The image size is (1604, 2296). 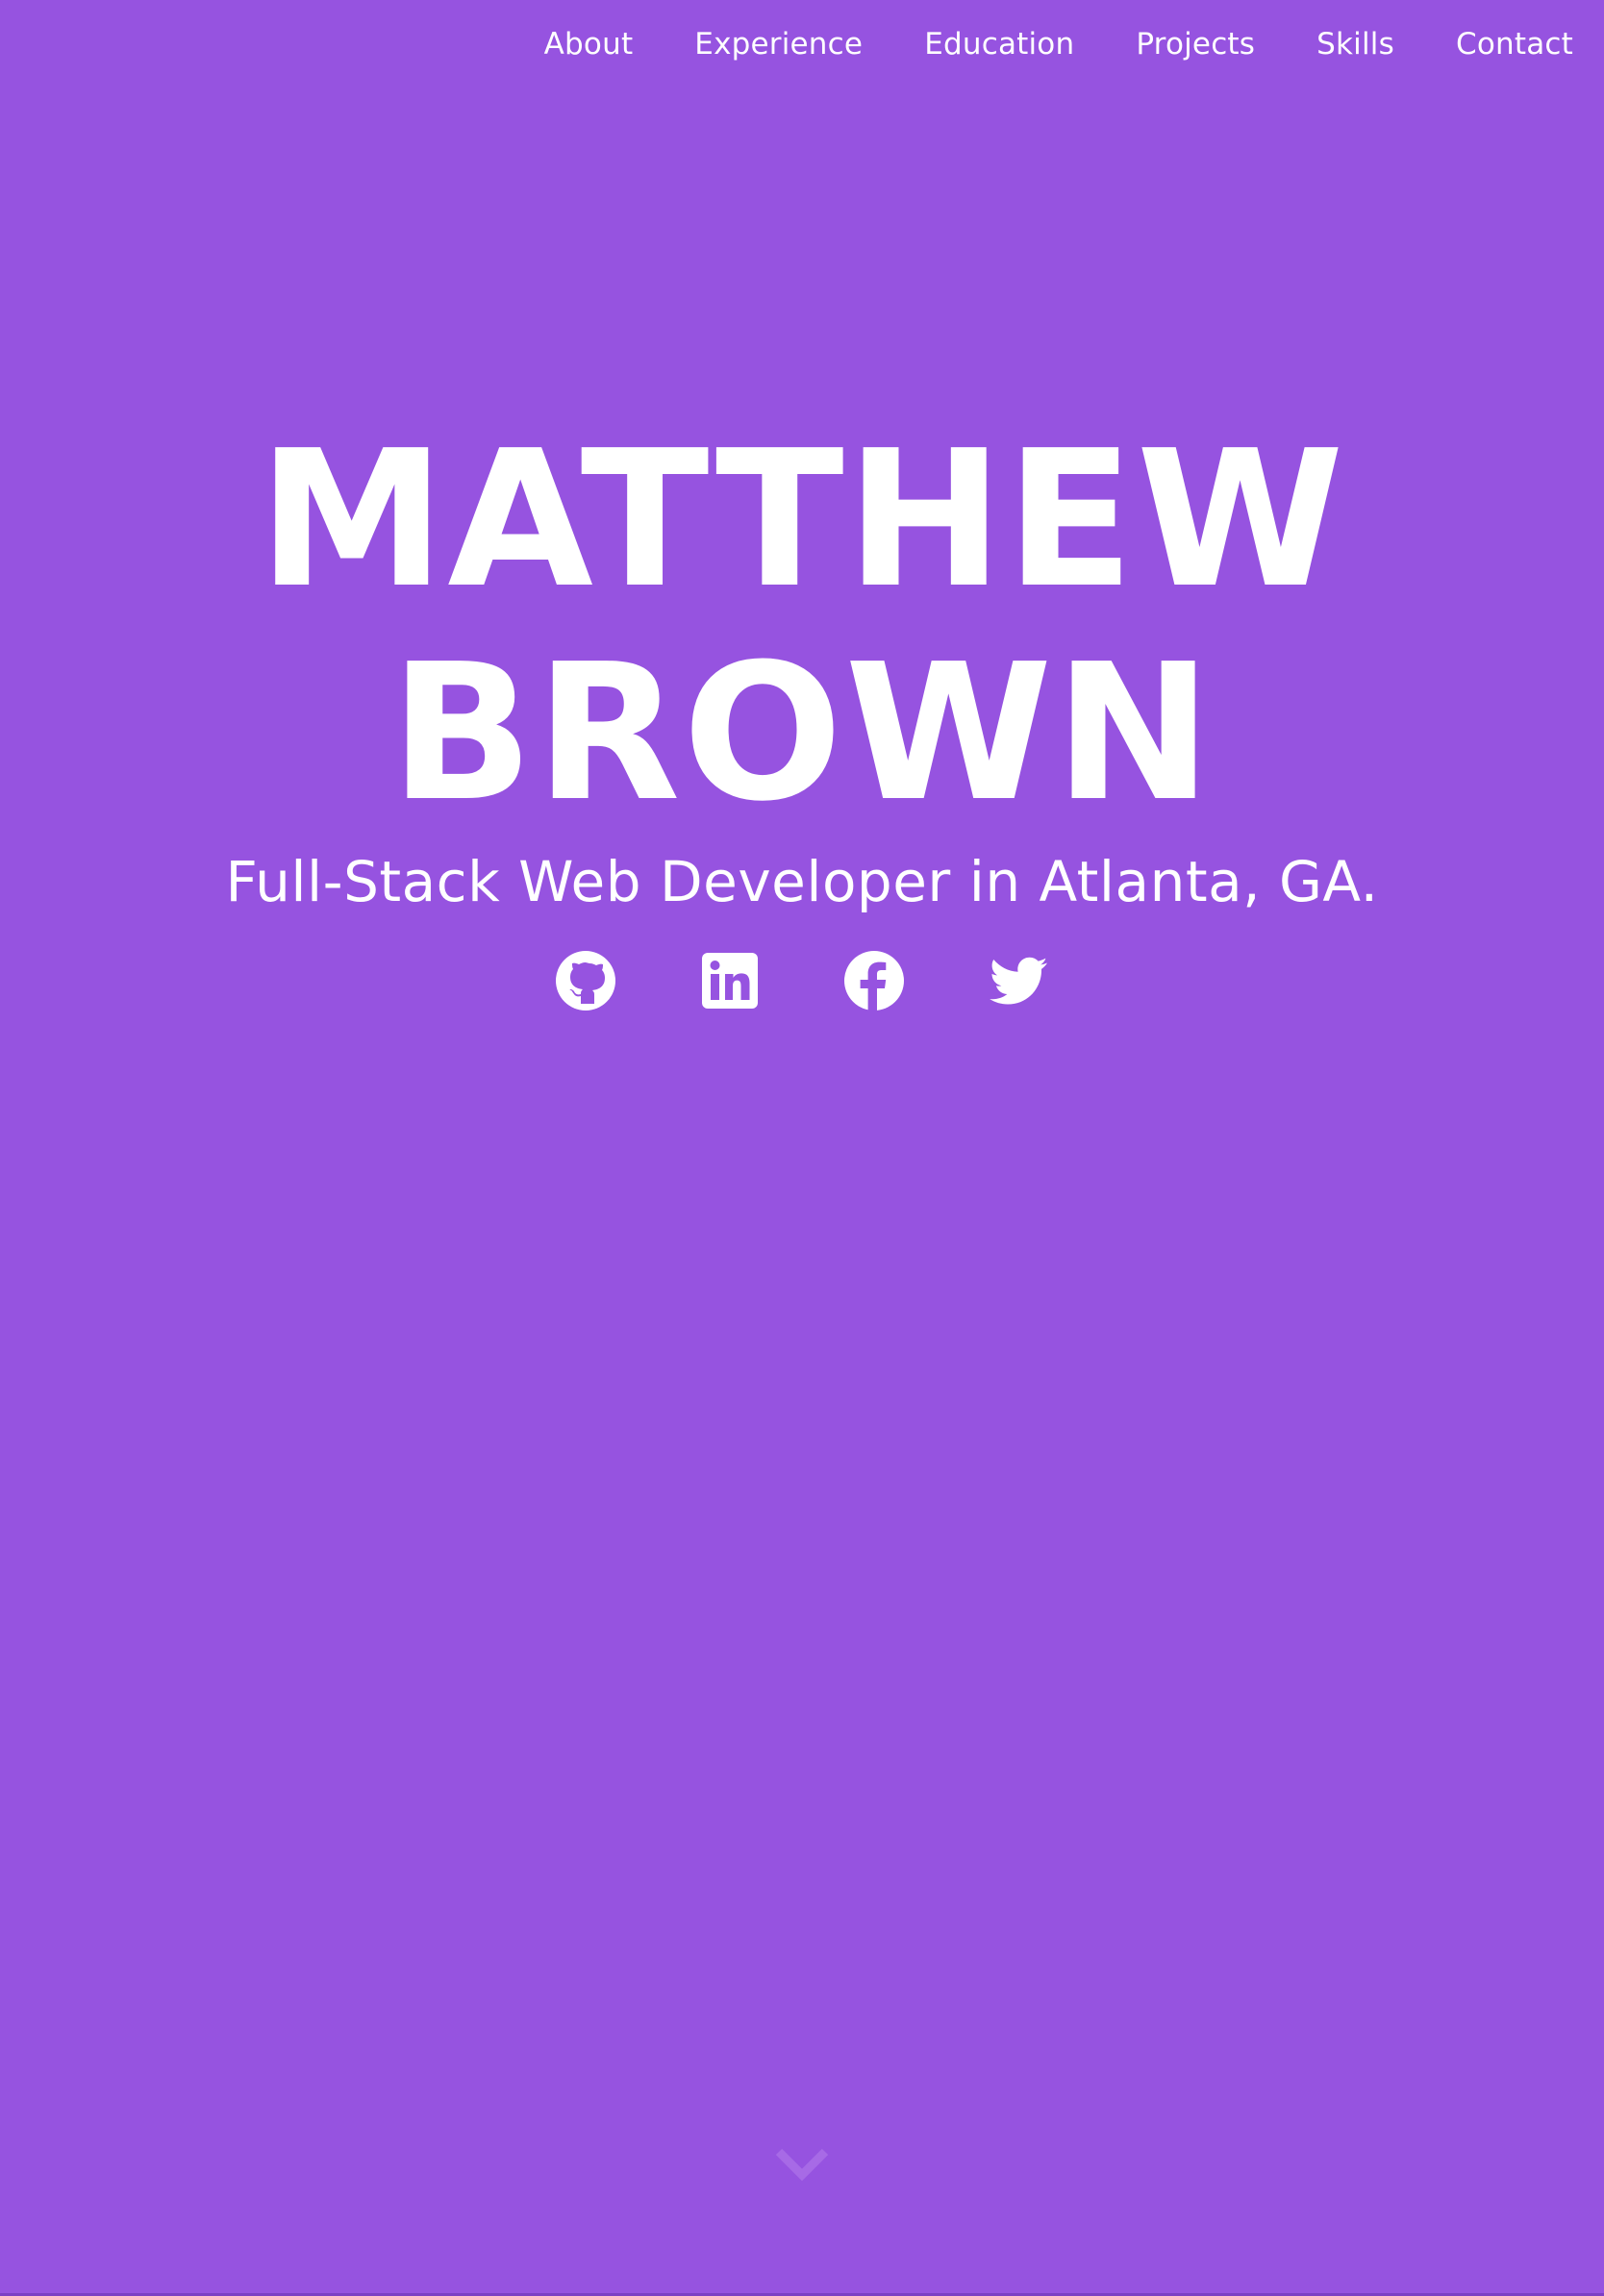 I want to click on facebook-link, so click(x=874, y=980).